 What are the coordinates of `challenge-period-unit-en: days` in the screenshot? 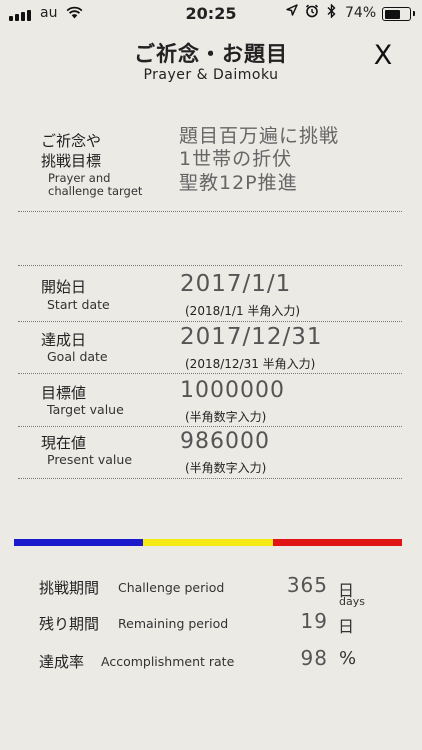 It's located at (352, 601).